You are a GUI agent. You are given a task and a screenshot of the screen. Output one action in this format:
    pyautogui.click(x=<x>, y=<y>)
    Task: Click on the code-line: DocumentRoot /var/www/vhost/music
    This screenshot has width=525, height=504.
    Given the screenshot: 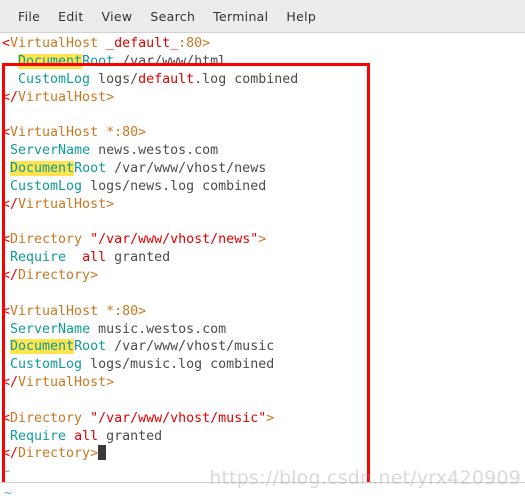 What is the action you would take?
    pyautogui.click(x=142, y=347)
    